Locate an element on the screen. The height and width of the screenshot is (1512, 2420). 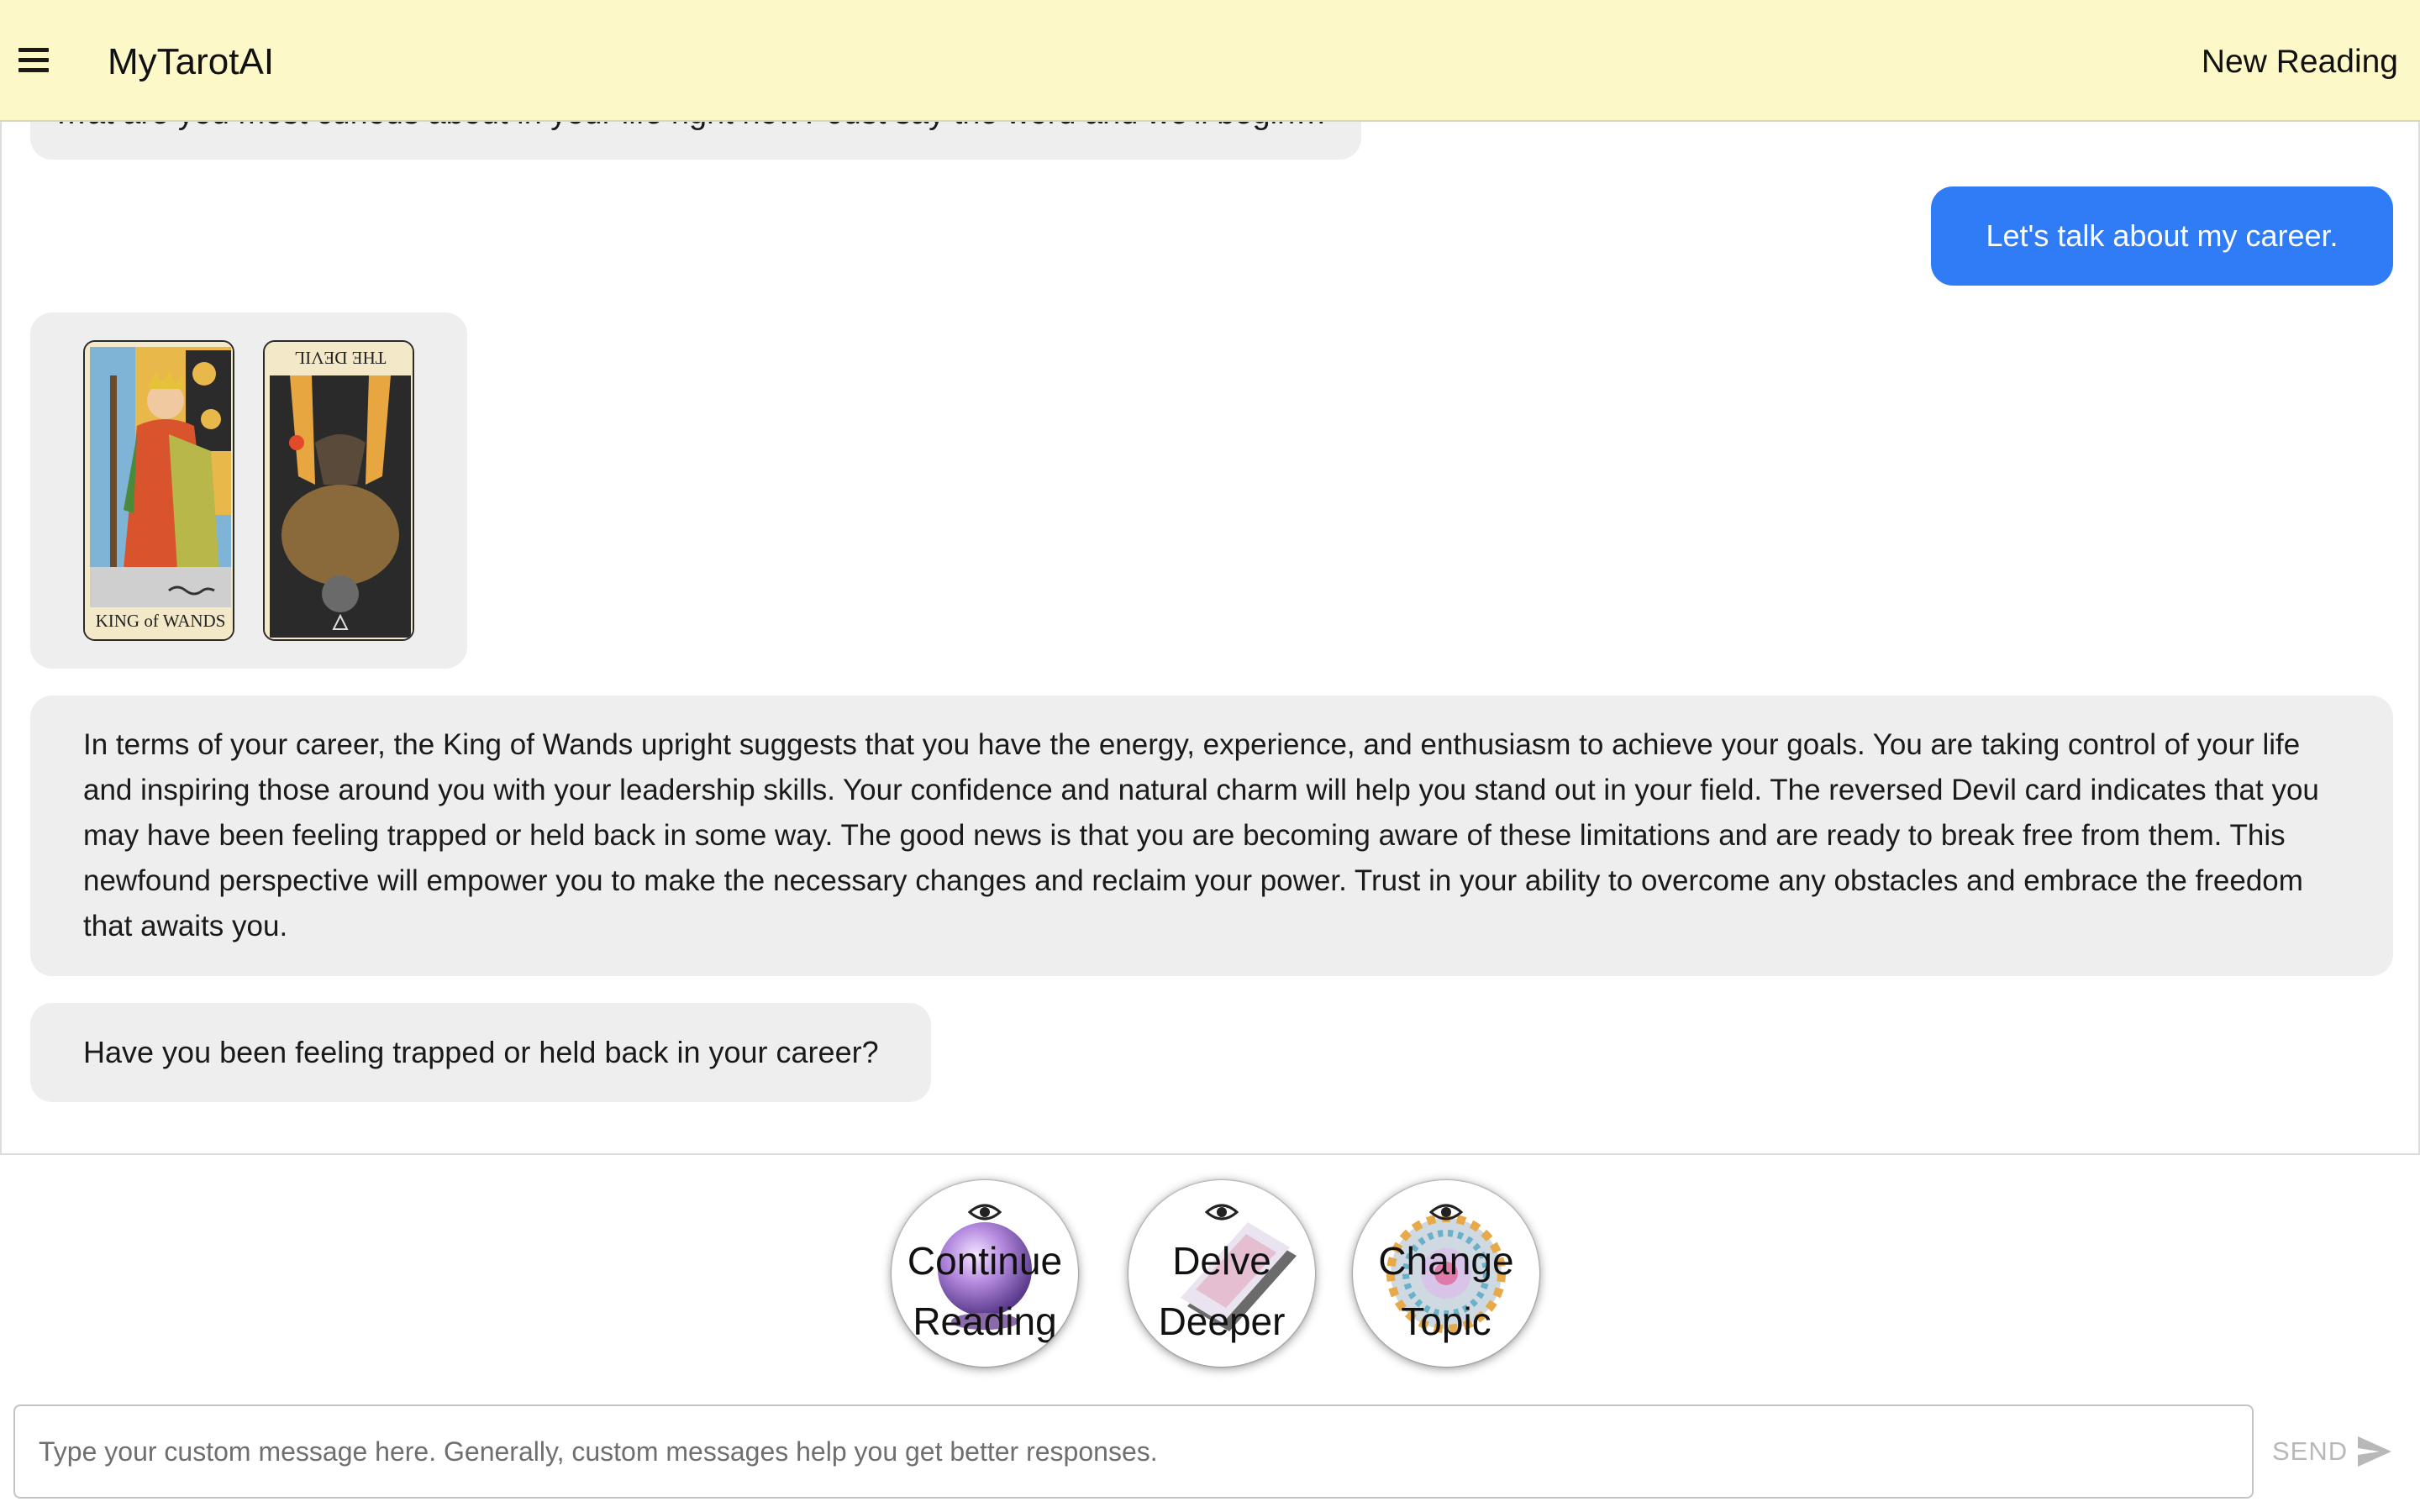
continue-reading-label: Continue Reading is located at coordinates (985, 1291).